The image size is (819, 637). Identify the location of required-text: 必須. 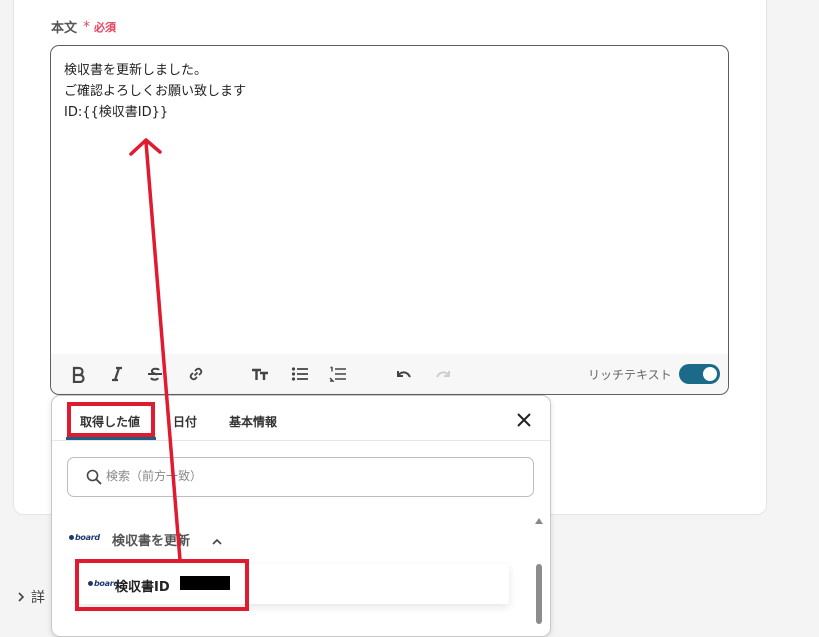
(105, 27).